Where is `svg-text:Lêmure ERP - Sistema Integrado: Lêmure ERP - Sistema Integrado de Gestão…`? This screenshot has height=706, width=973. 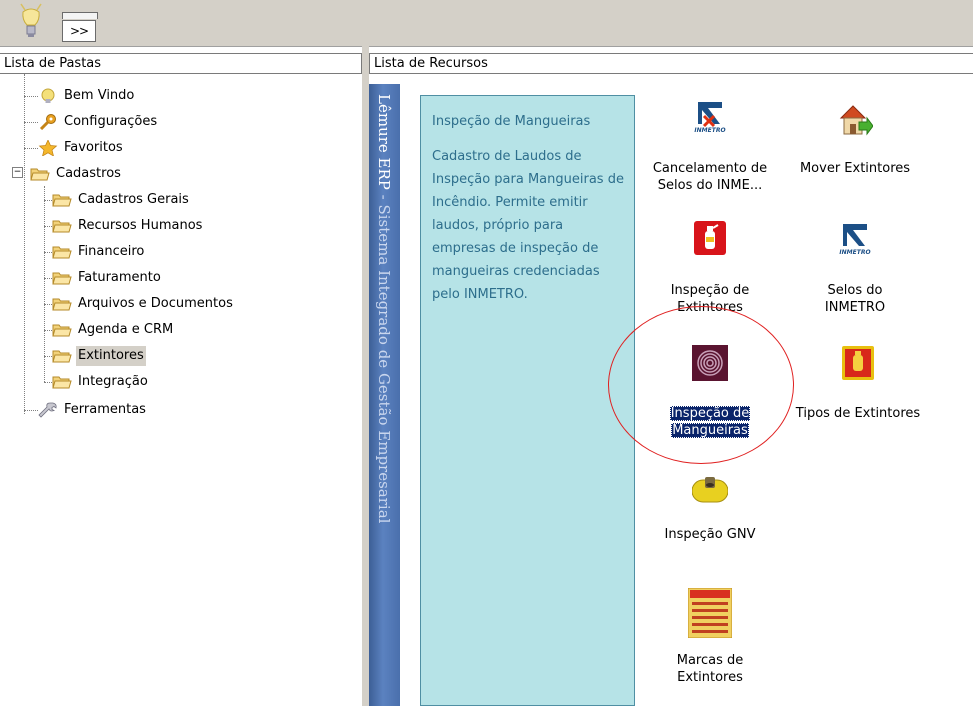 svg-text:Lêmure ERP - Sistema Integrado: Lêmure ERP - Sistema Integrado de Gestão… is located at coordinates (384, 309).